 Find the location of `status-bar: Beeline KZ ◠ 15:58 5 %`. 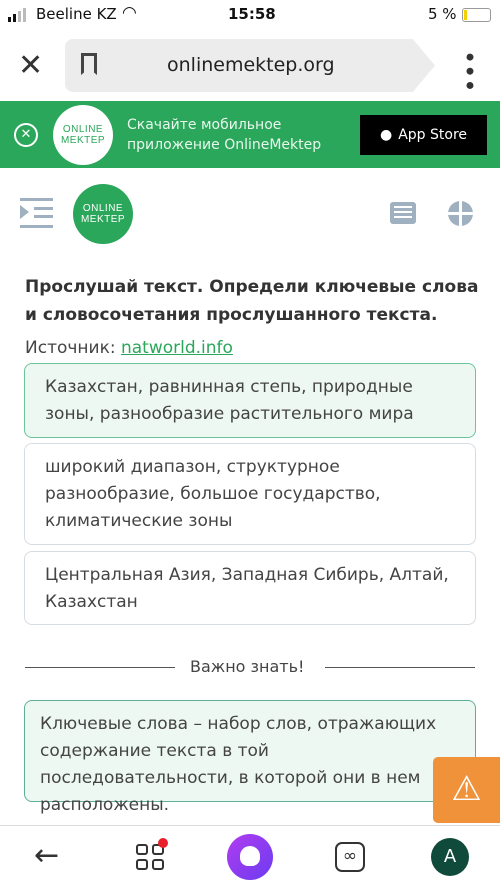

status-bar: Beeline KZ ◠ 15:58 5 % is located at coordinates (250, 15).